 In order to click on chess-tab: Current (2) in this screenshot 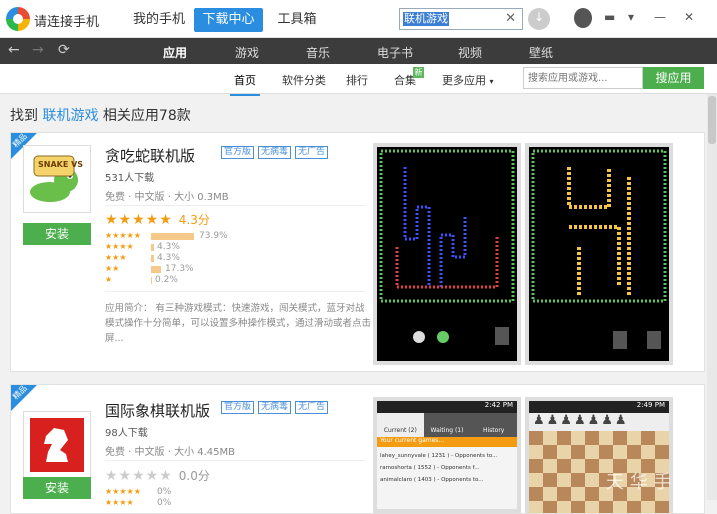, I will do `click(400, 425)`.